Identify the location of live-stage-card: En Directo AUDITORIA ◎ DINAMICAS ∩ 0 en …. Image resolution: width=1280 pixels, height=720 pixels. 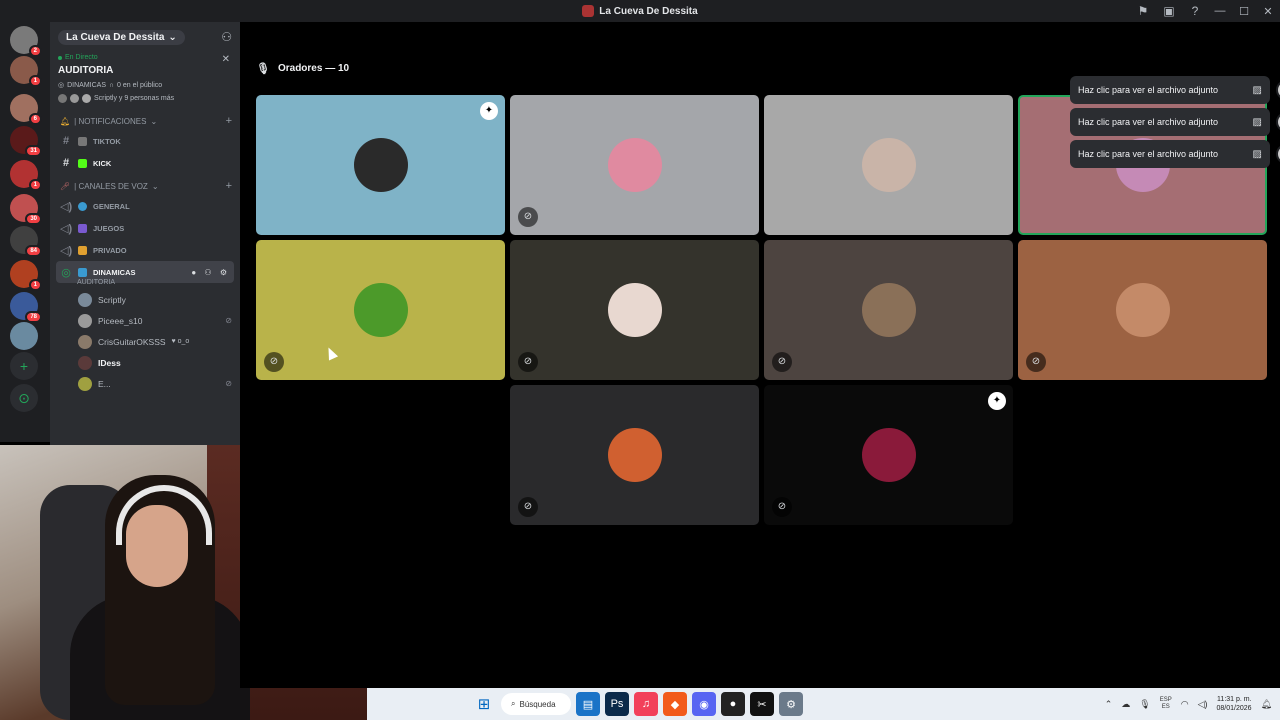
(145, 80).